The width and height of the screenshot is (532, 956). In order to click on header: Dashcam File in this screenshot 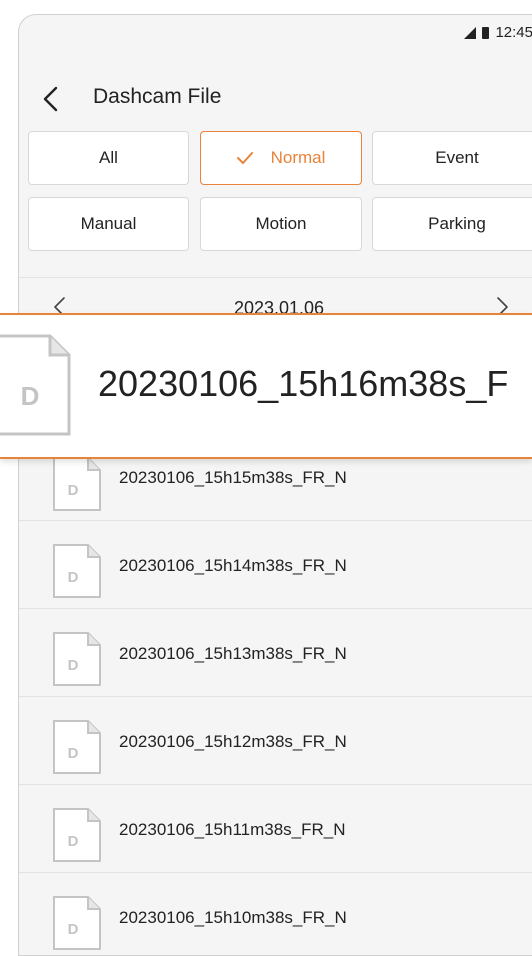, I will do `click(275, 97)`.